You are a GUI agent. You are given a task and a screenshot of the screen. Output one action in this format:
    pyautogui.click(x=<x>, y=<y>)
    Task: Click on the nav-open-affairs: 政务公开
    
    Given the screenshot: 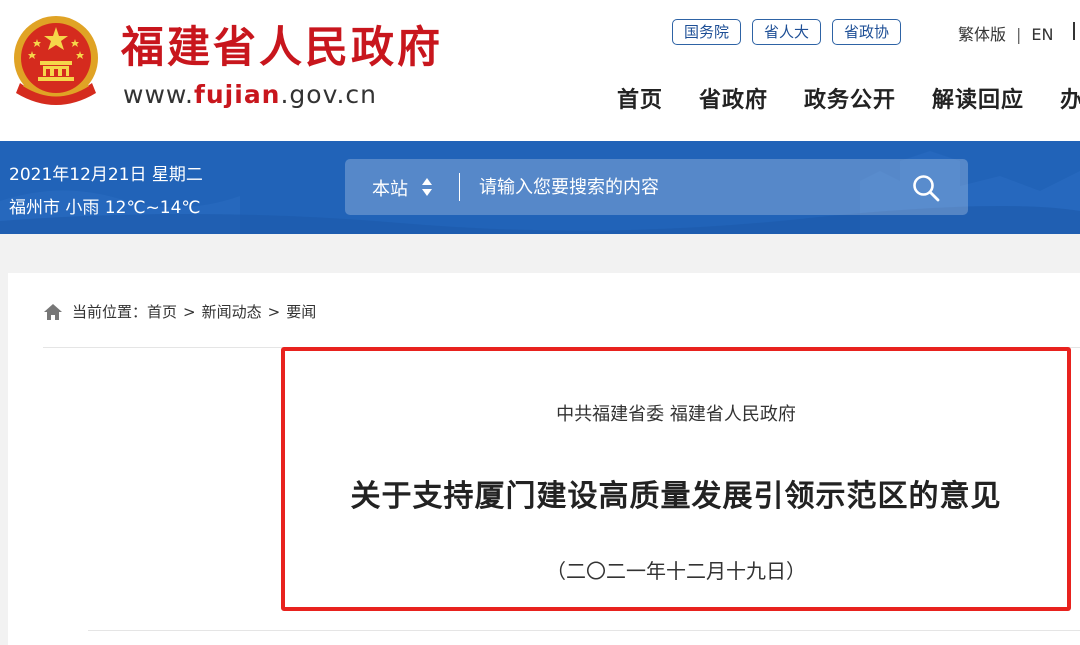 What is the action you would take?
    pyautogui.click(x=850, y=98)
    